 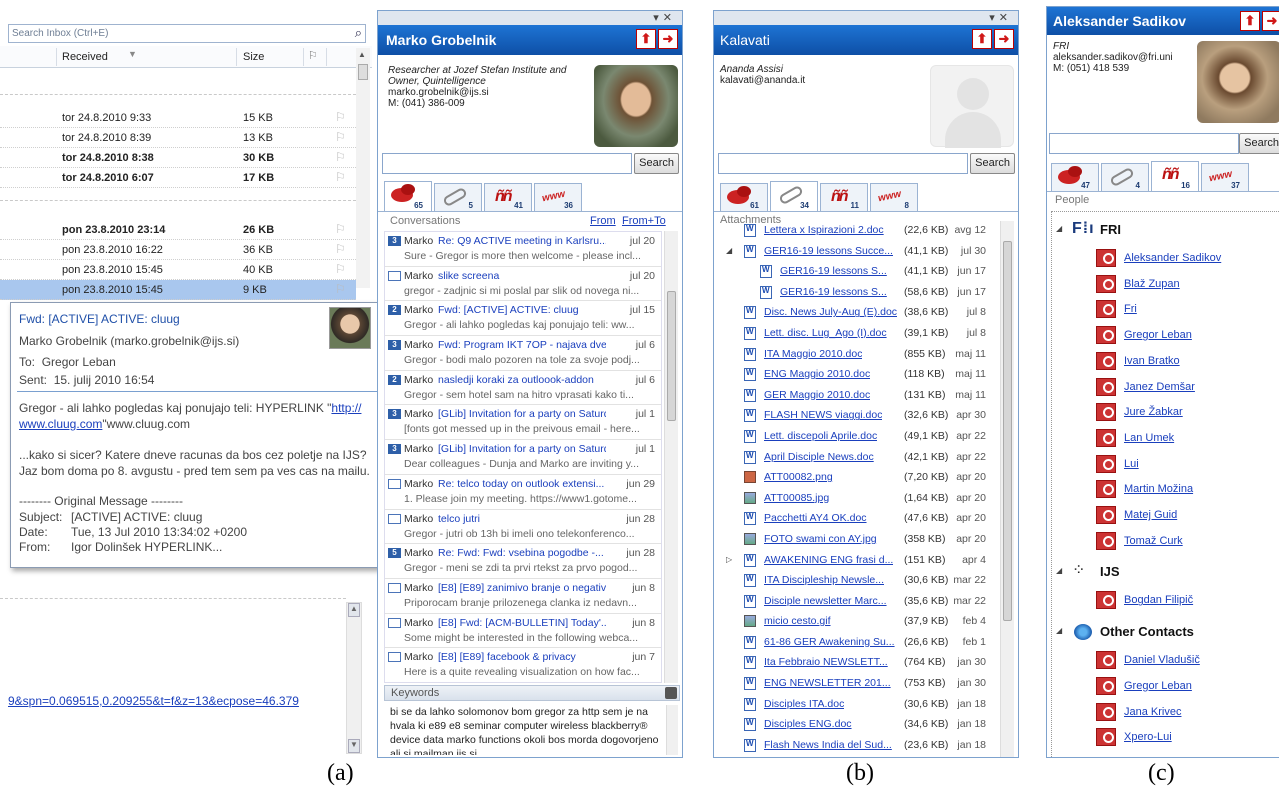 I want to click on attachment-item: 61-86 GER Awakening Su... (26,6 KB) feb 1, so click(x=861, y=643).